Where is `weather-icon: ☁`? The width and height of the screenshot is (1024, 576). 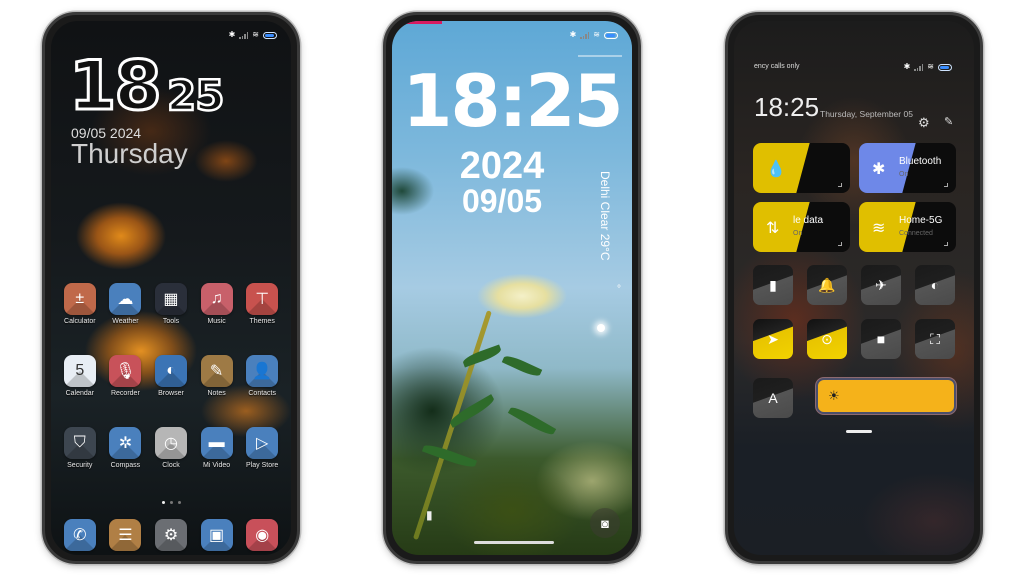
weather-icon: ☁ is located at coordinates (125, 299).